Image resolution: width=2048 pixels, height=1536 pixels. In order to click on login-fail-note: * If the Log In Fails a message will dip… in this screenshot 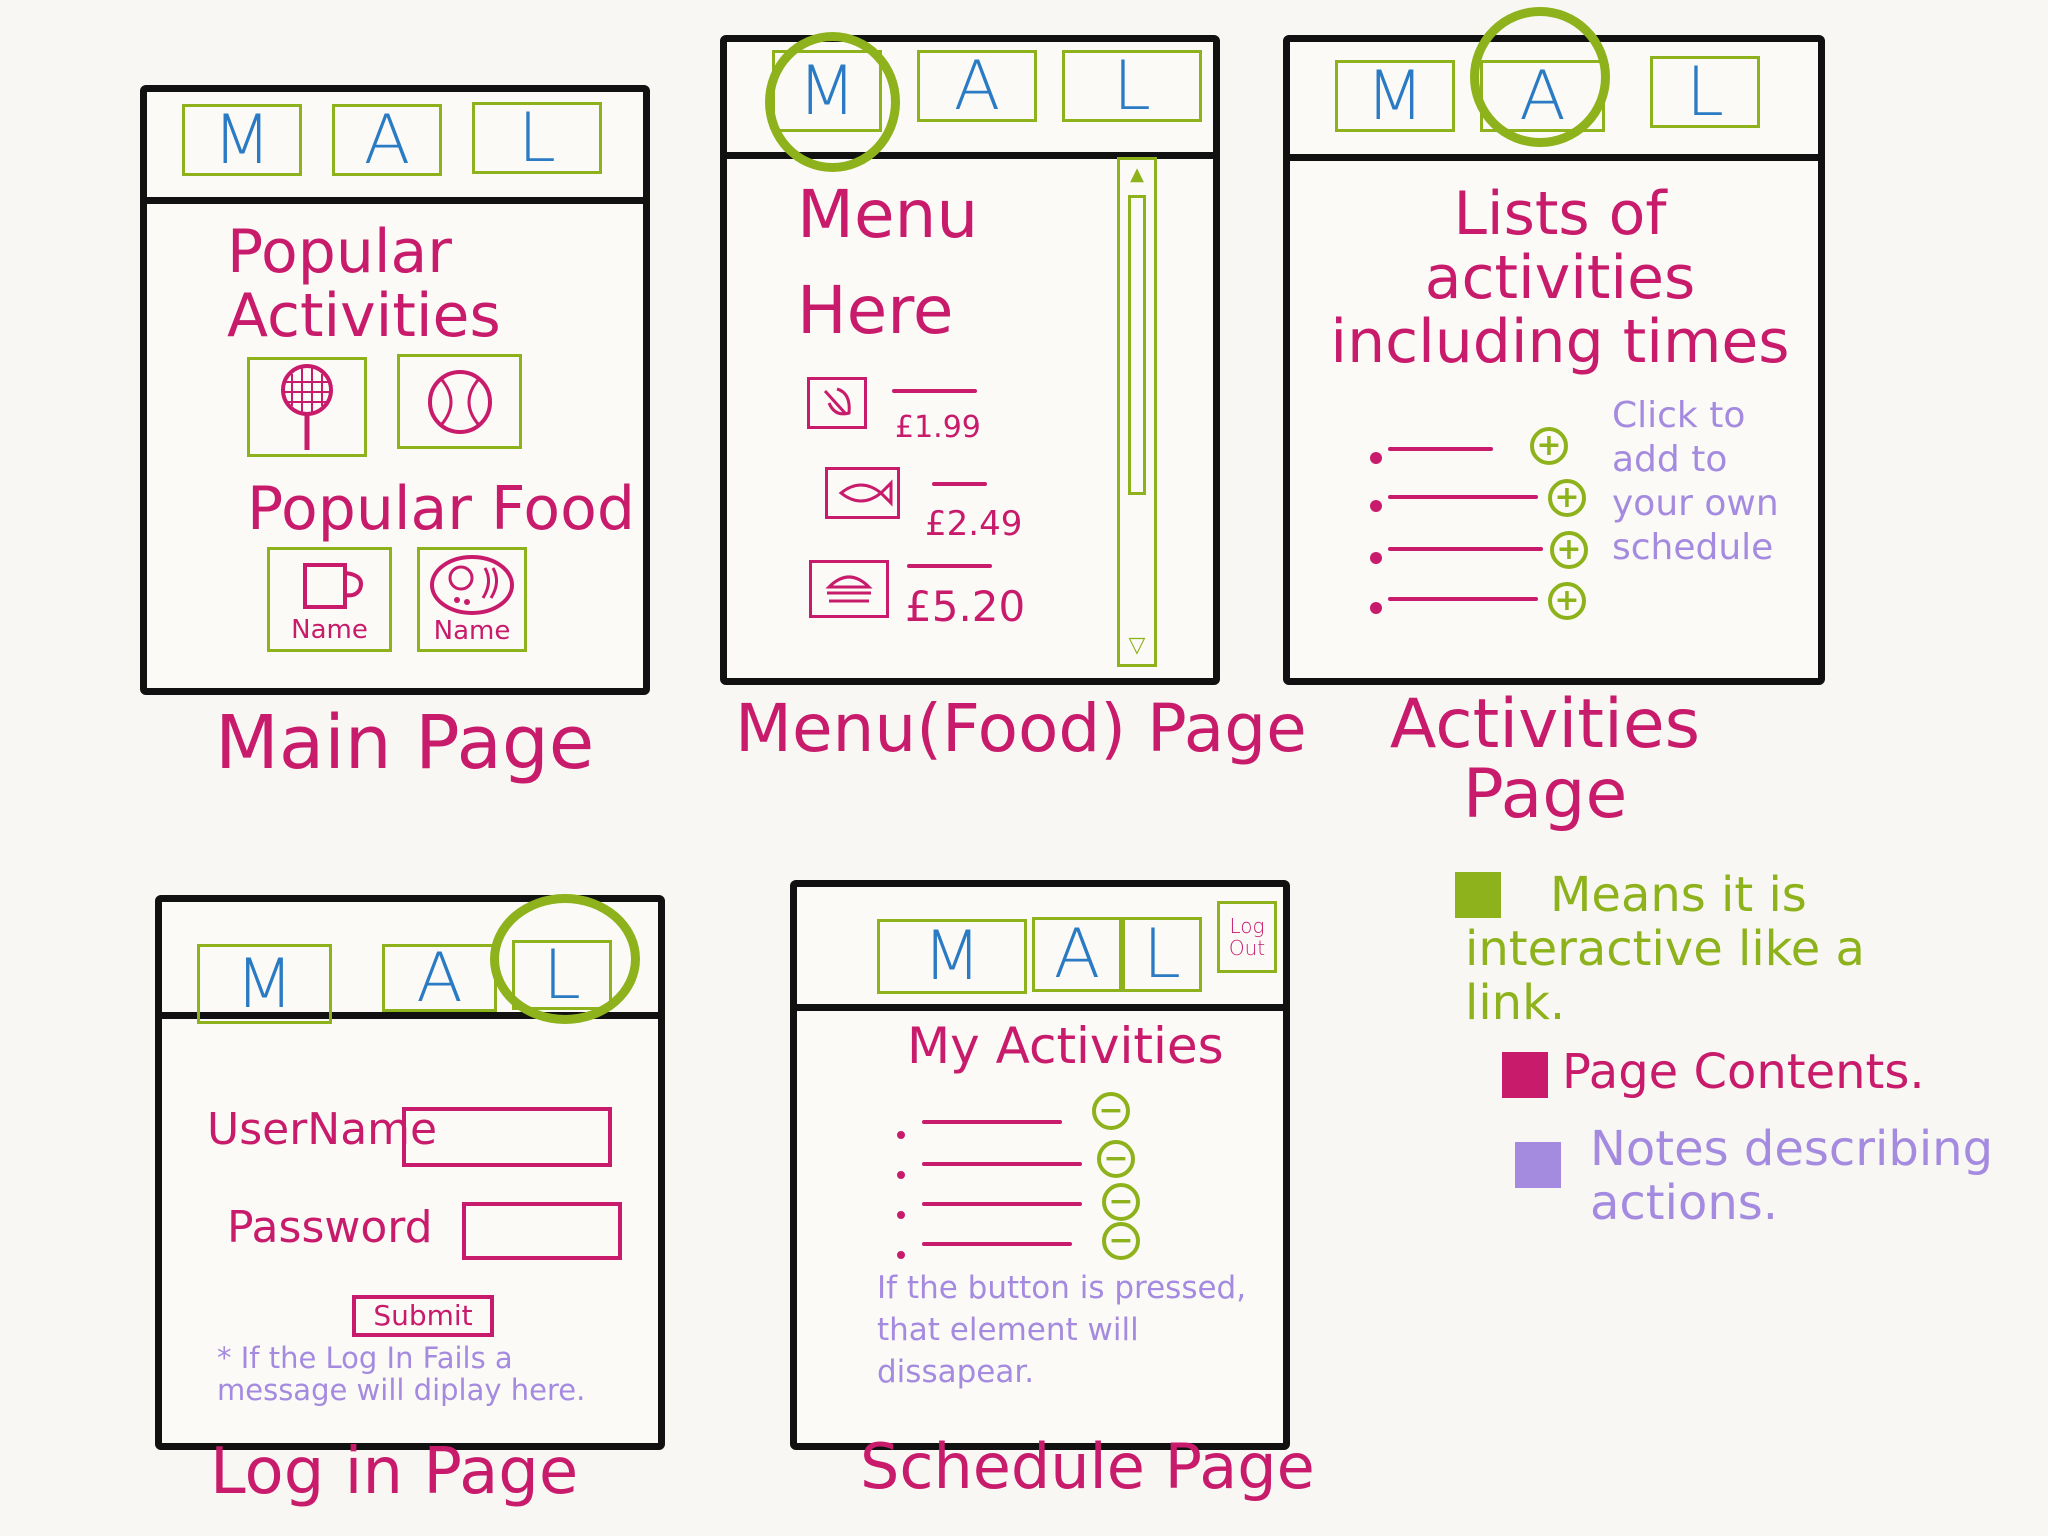, I will do `click(401, 1374)`.